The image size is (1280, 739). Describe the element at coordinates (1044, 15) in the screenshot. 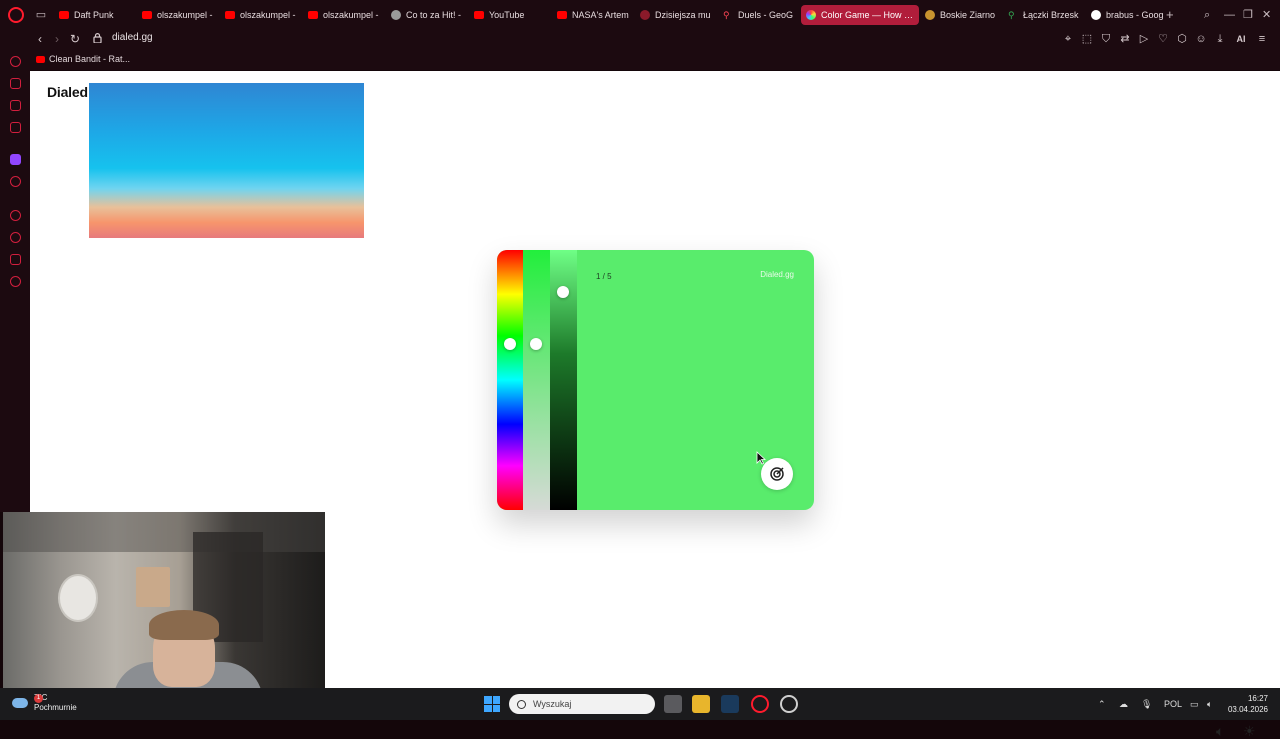

I see `tab-12: ⚲ Łączki Brzesk` at that location.